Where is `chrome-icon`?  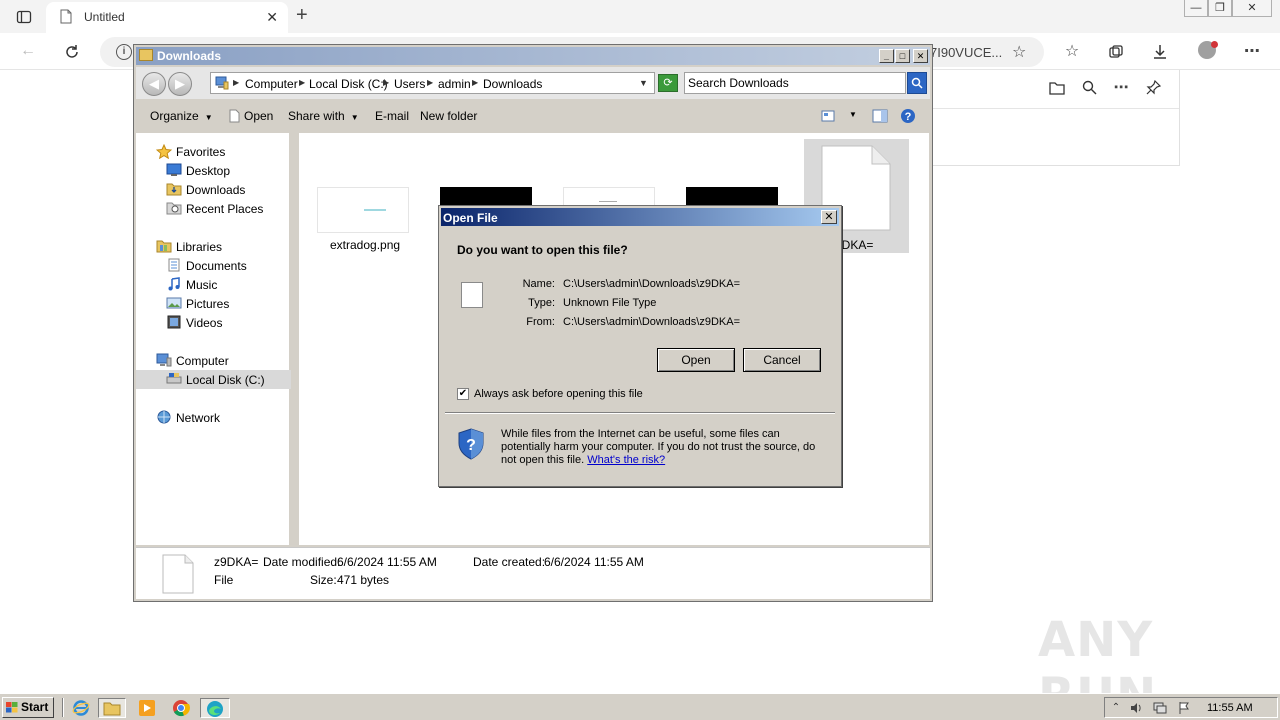 chrome-icon is located at coordinates (181, 708).